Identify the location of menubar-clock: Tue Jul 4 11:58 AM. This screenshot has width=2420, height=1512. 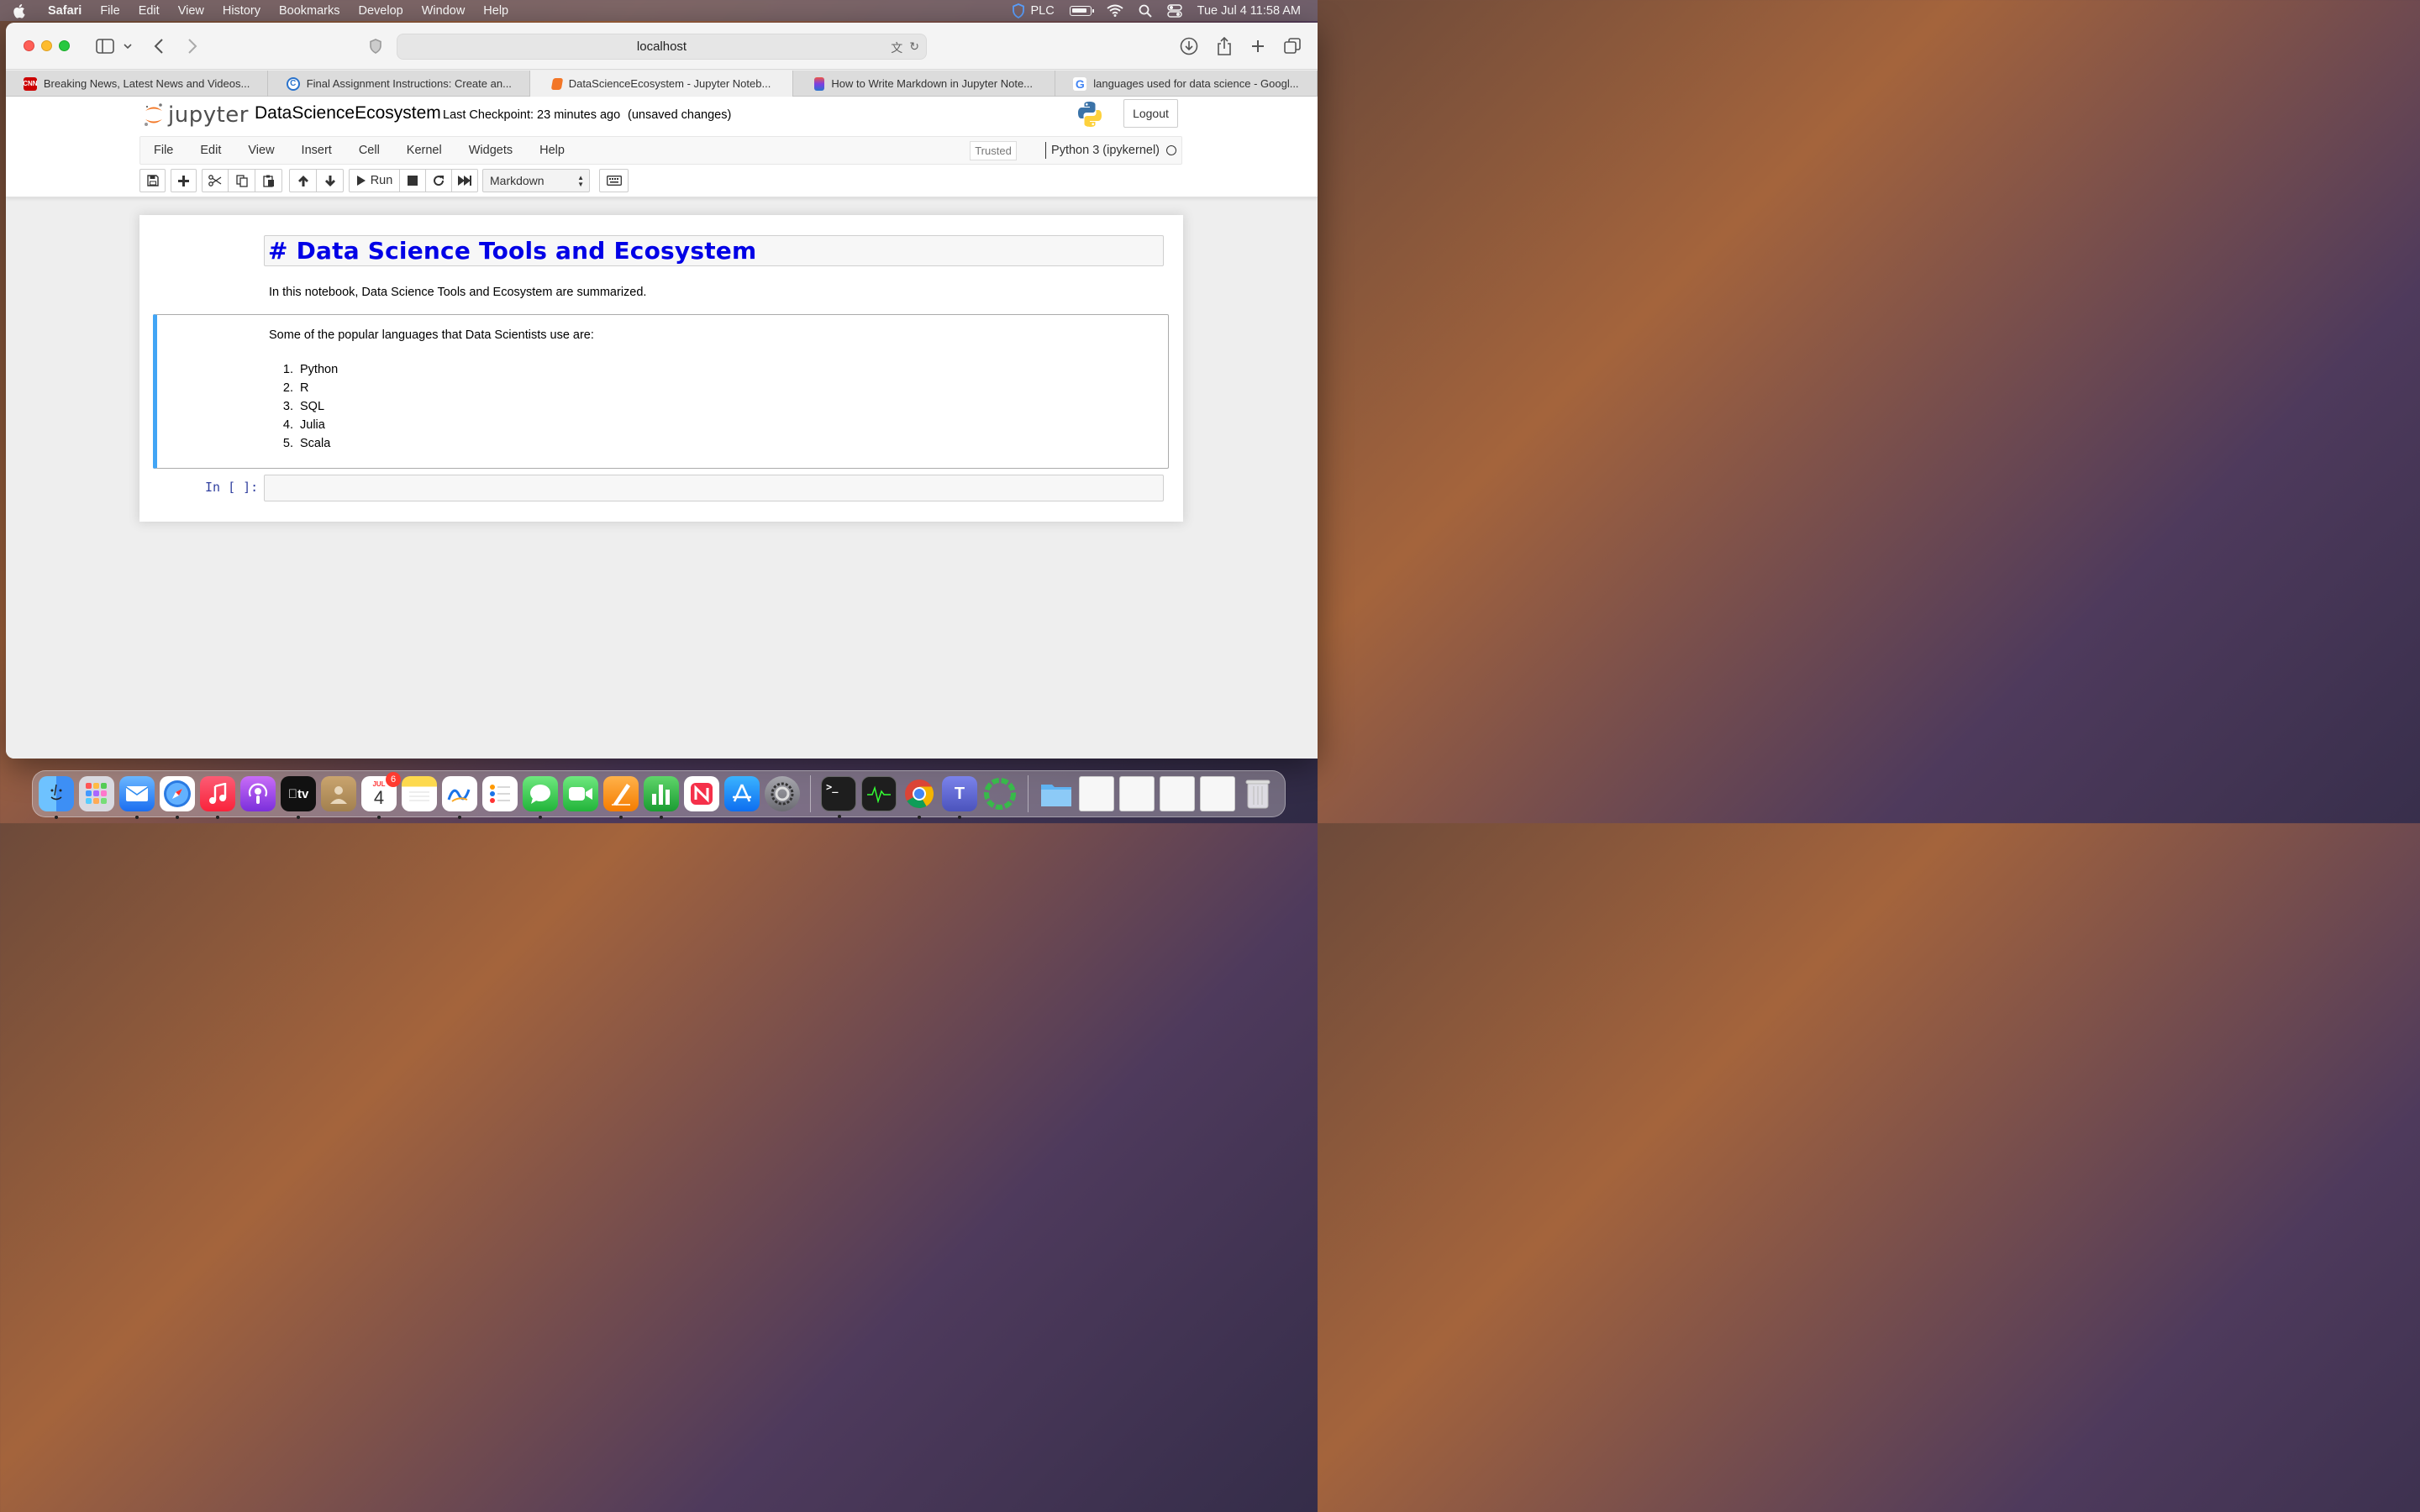
(1249, 11).